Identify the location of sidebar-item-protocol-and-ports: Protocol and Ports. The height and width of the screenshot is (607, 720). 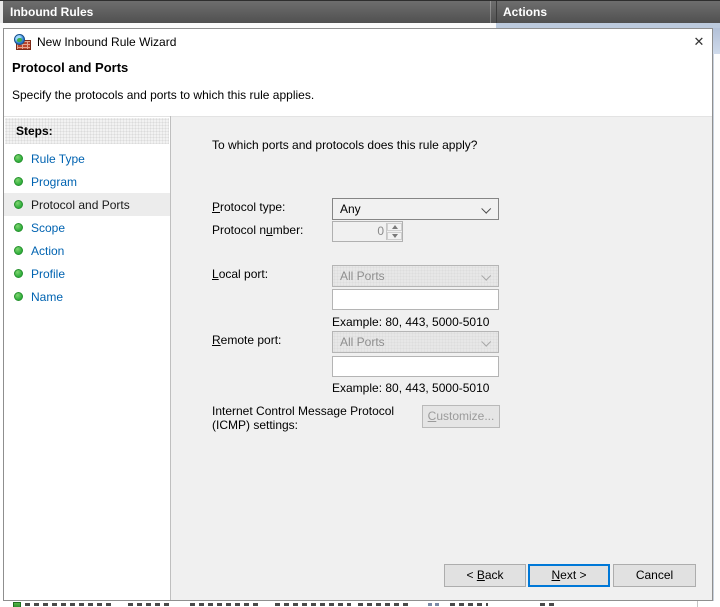
(87, 204).